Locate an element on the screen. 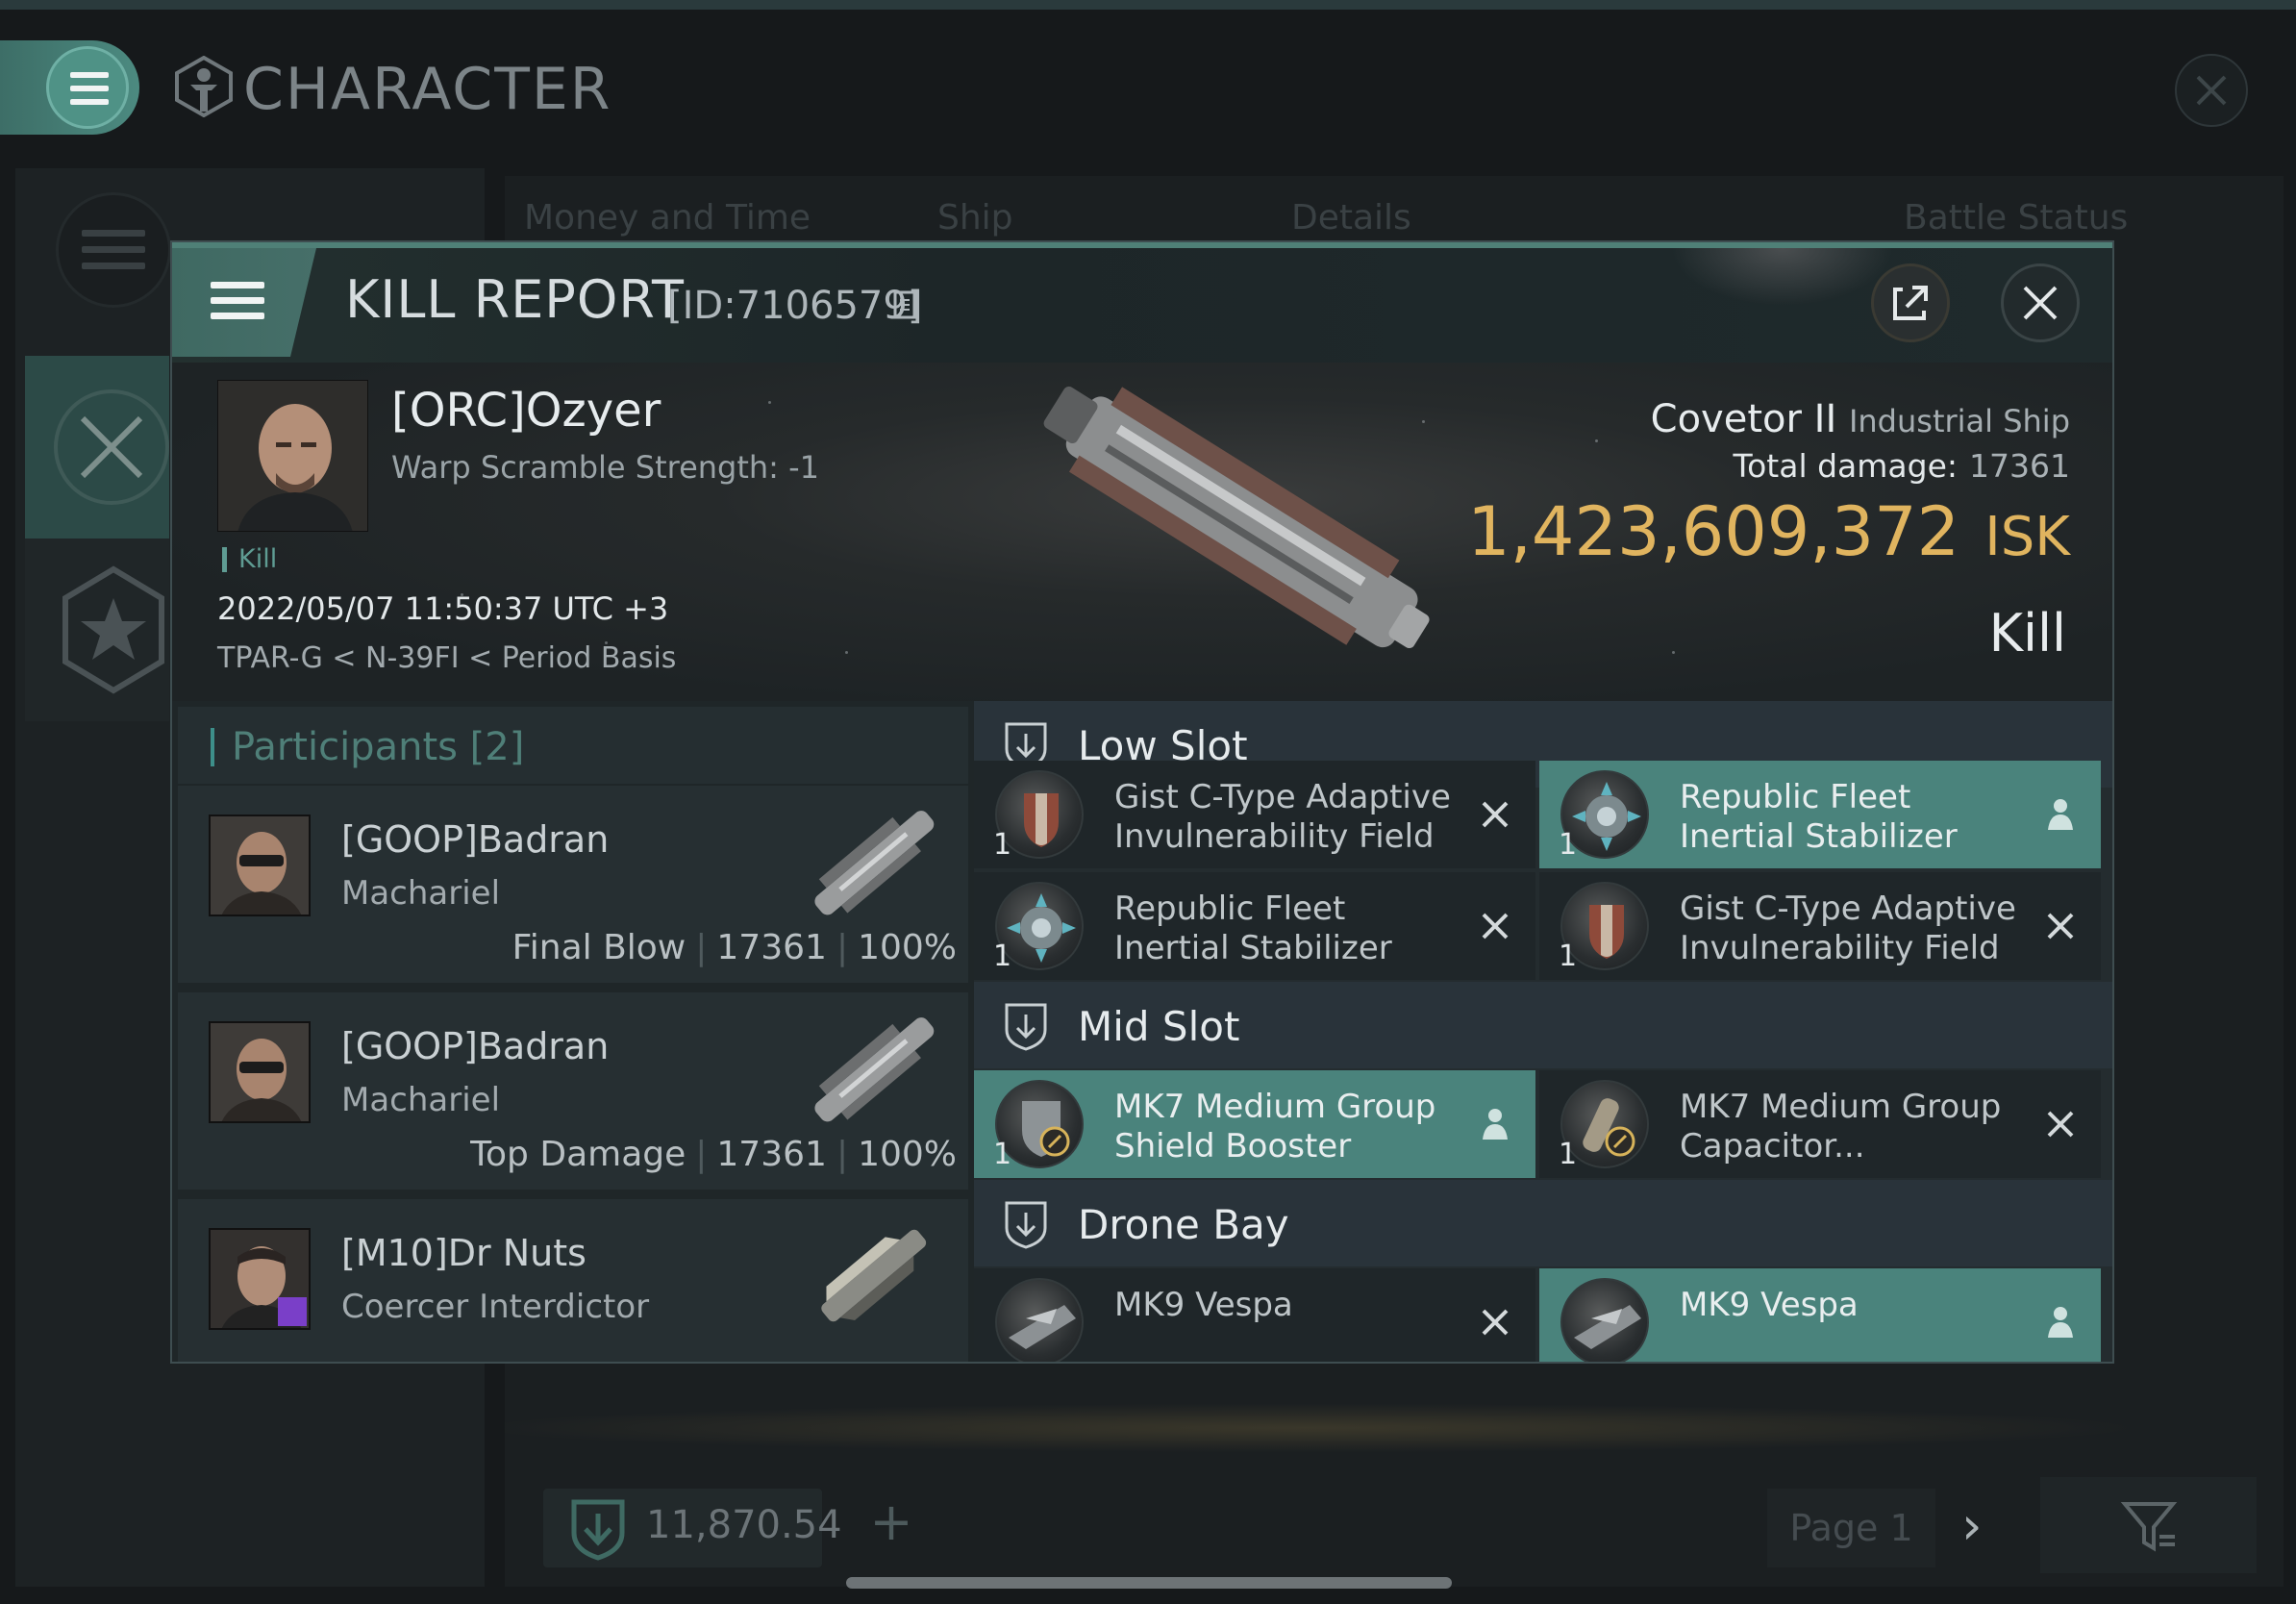 The width and height of the screenshot is (2296, 1604). warp-scramble-strength: Warp Scramble Strength: -1 is located at coordinates (605, 467).